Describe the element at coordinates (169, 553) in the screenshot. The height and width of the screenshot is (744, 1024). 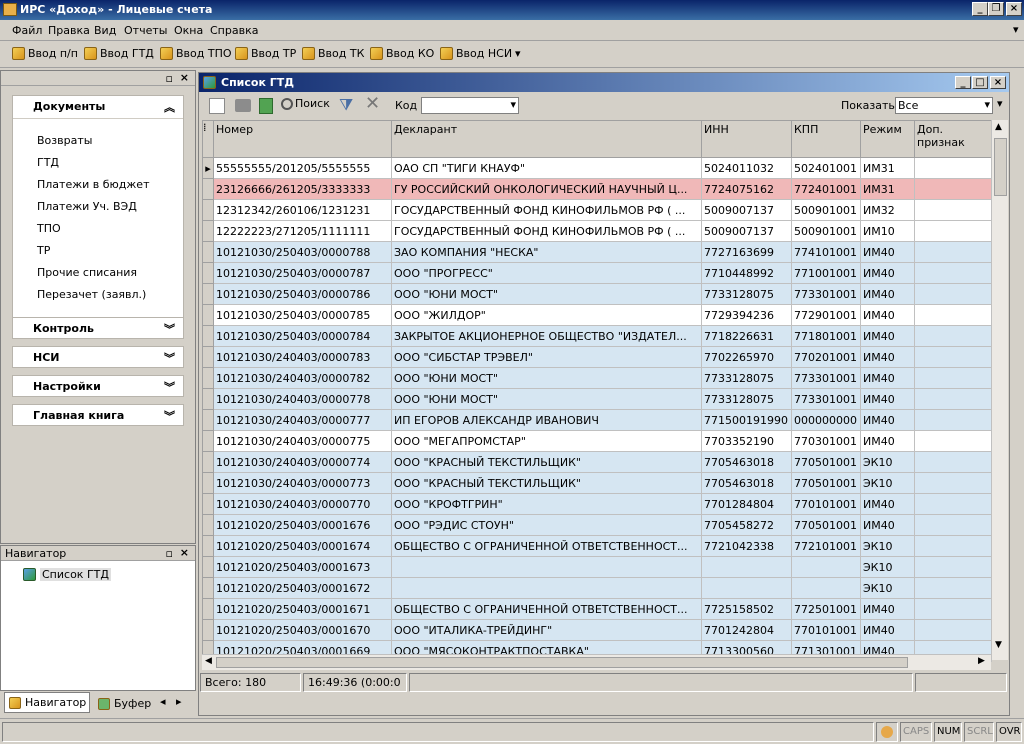
I see `pin-icon: ▫` at that location.